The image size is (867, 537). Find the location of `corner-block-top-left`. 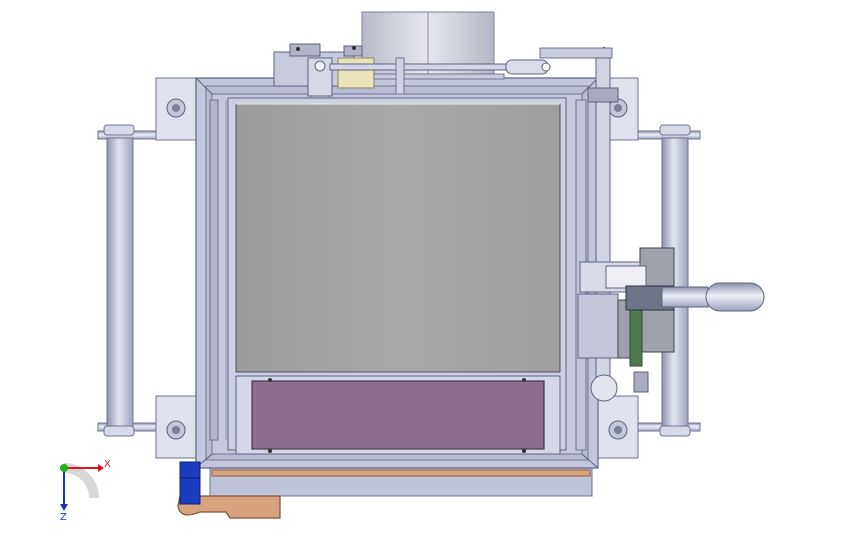

corner-block-top-left is located at coordinates (176, 109).